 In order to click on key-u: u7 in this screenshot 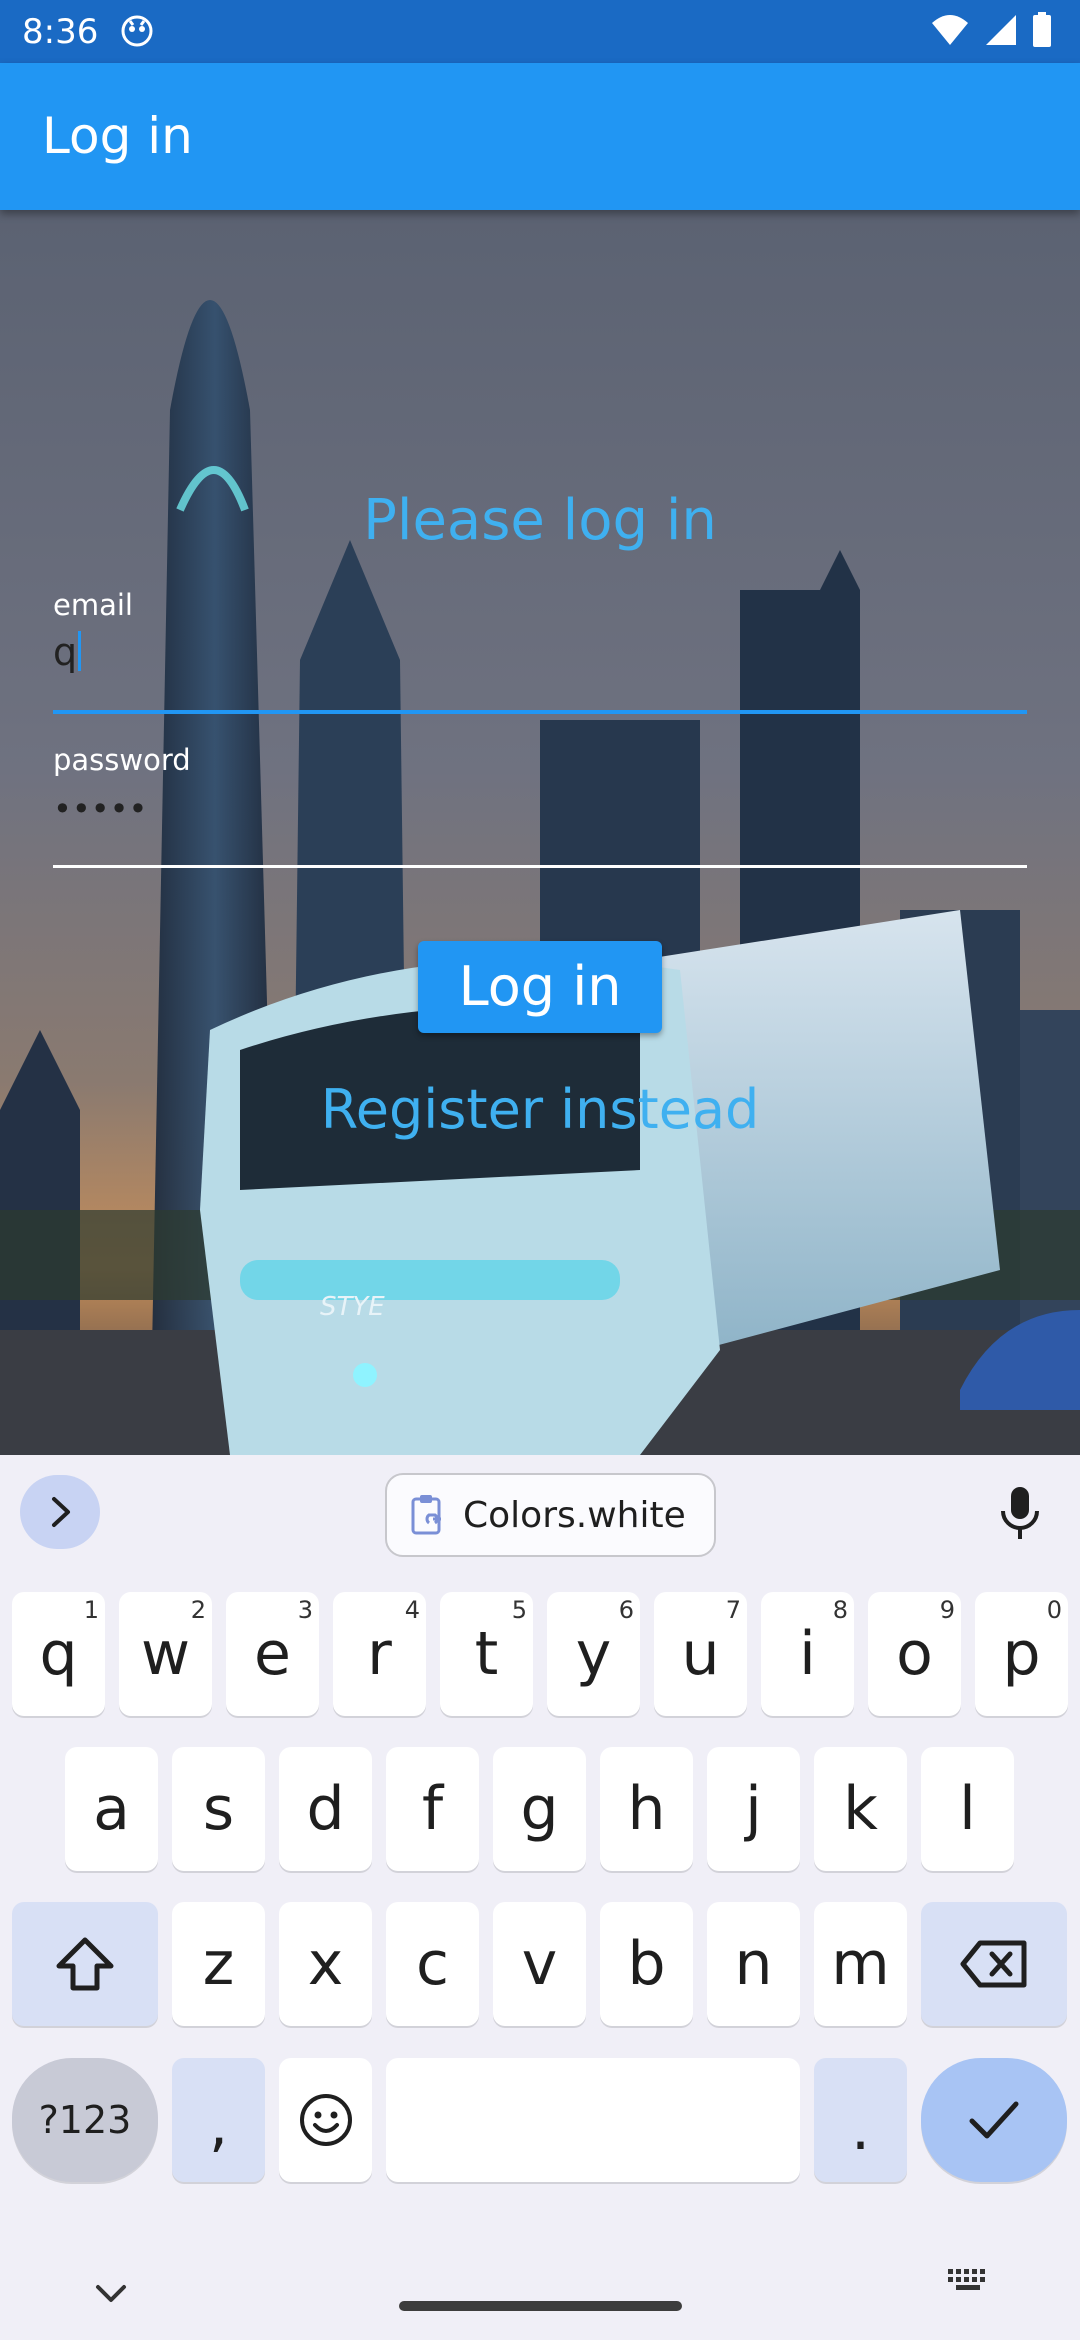, I will do `click(700, 1654)`.